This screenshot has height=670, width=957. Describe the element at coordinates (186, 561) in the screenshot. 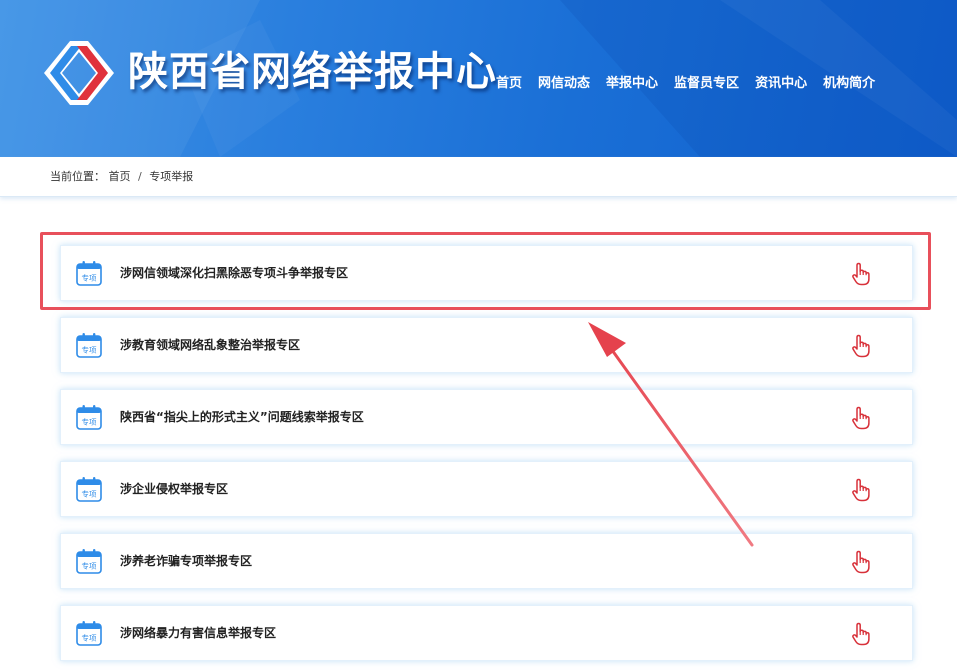

I see `list-item-label: 涉养老诈骗专项举报专区` at that location.